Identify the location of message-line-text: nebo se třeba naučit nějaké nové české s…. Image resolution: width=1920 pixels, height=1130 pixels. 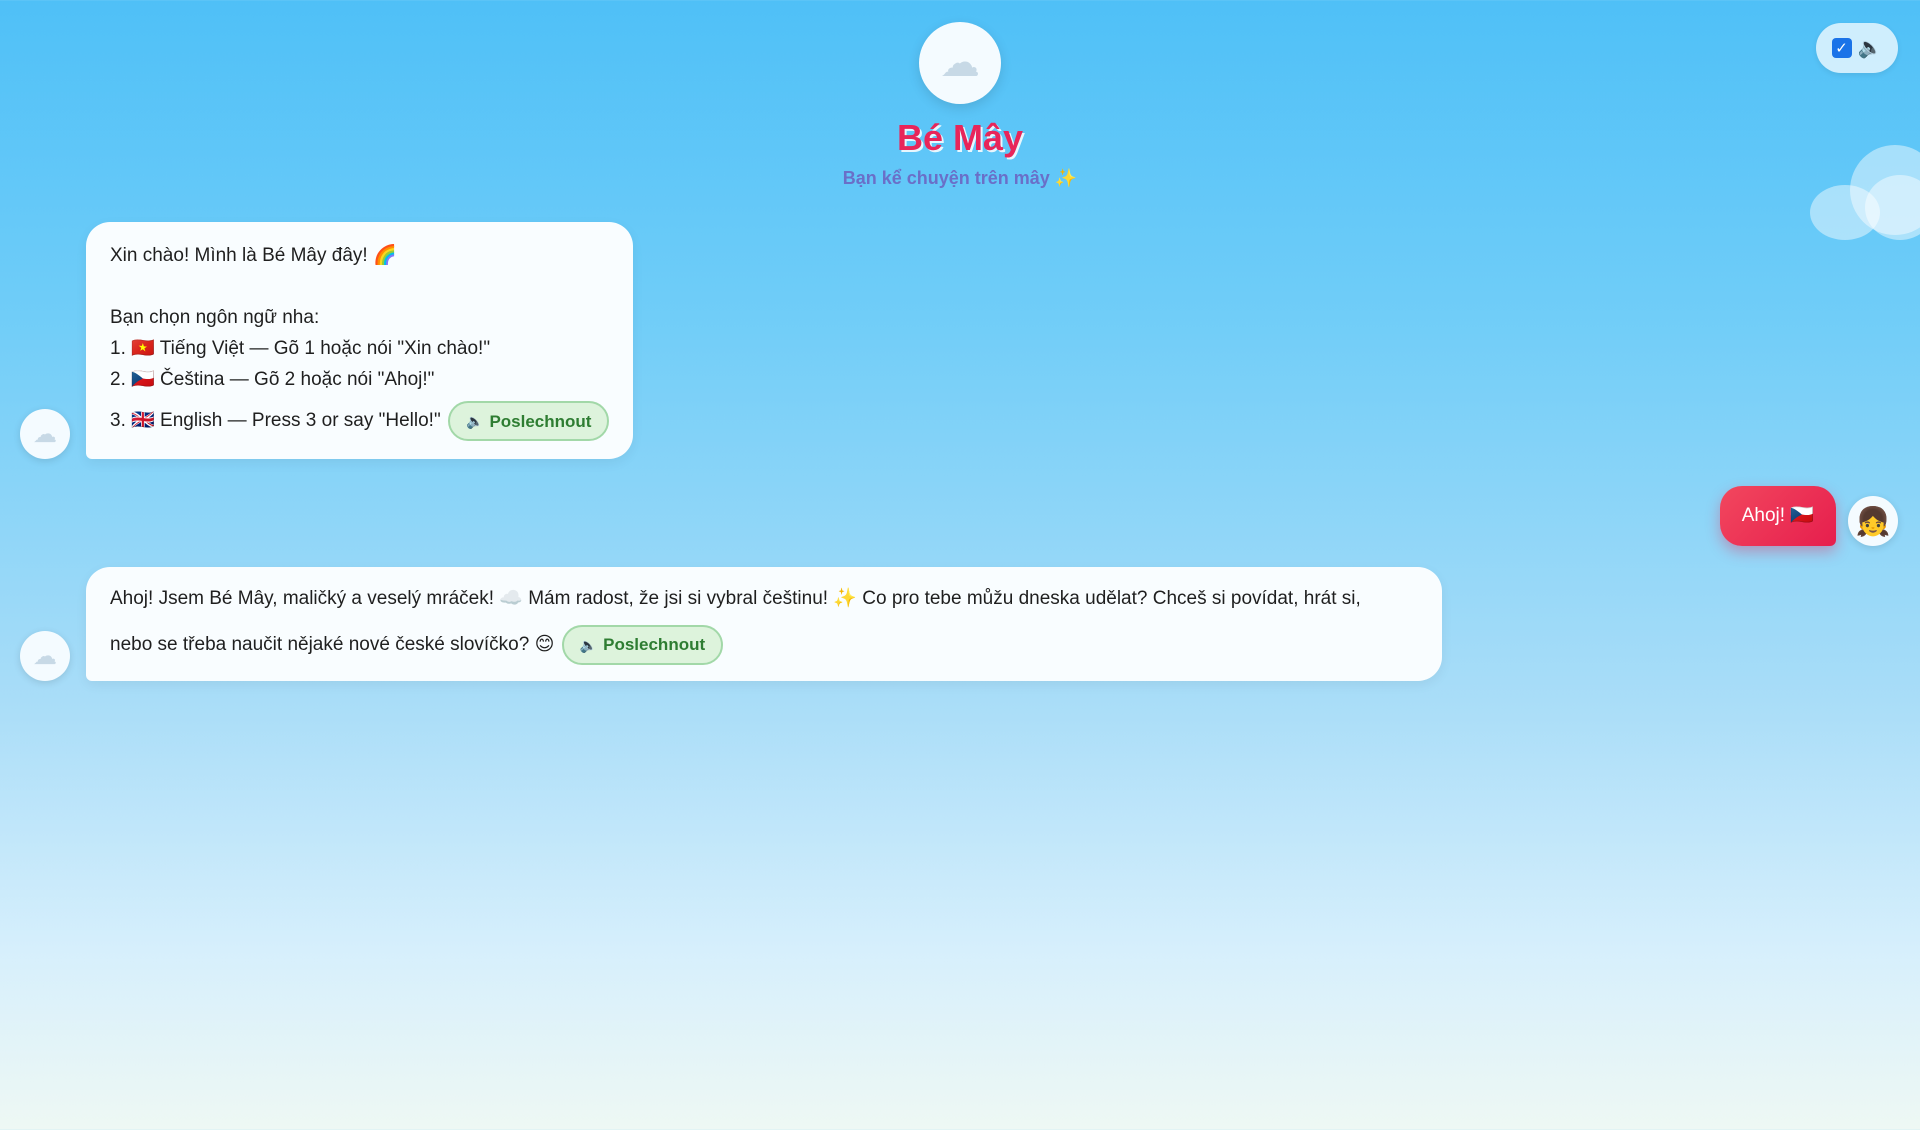
(332, 645).